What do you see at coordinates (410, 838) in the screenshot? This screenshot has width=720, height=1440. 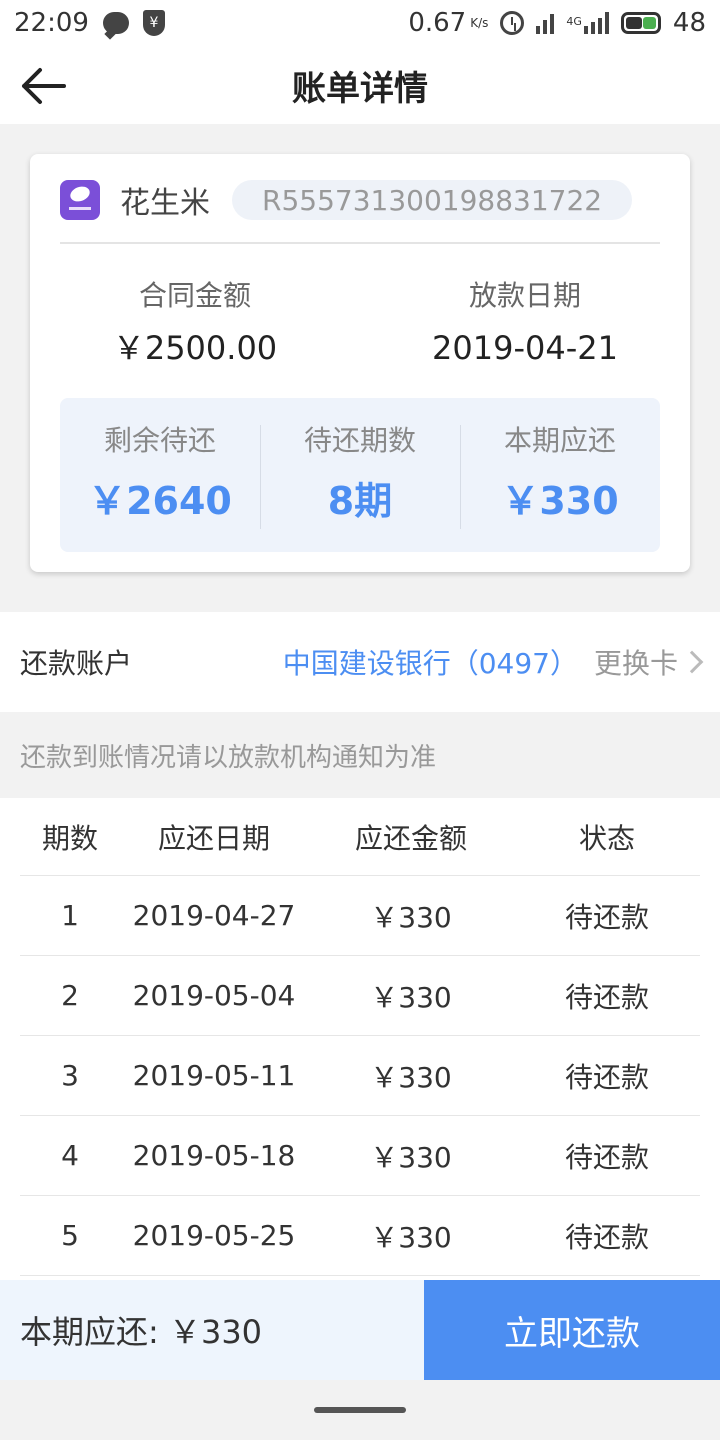 I see `column-header-amount: 应还金额` at bounding box center [410, 838].